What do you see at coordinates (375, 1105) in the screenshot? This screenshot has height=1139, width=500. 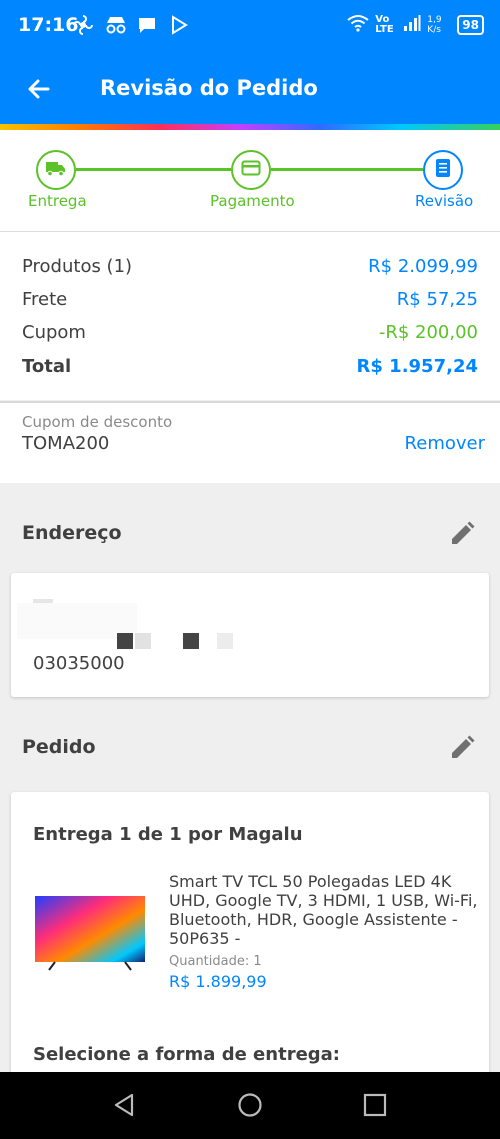 I see `nav-recents-icon` at bounding box center [375, 1105].